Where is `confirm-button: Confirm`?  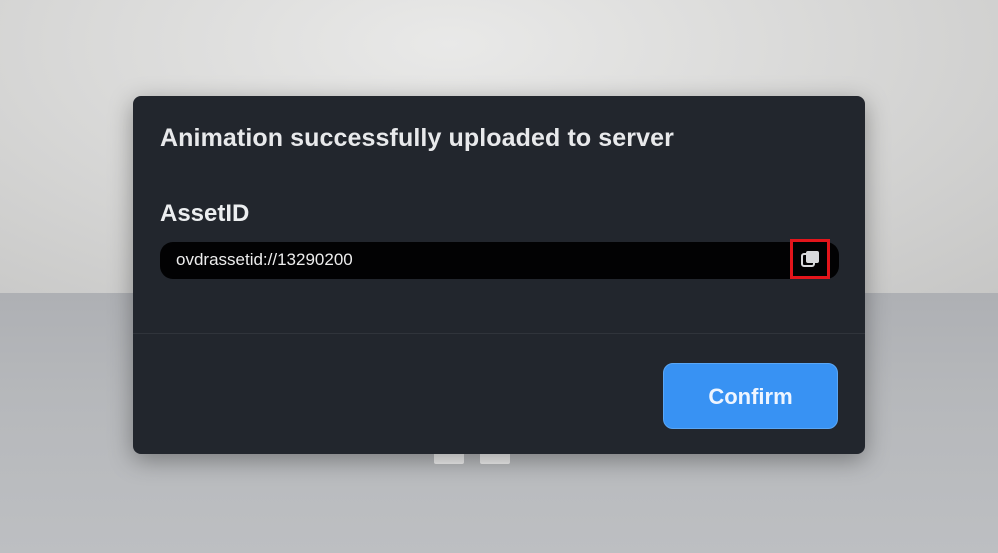
confirm-button: Confirm is located at coordinates (750, 396).